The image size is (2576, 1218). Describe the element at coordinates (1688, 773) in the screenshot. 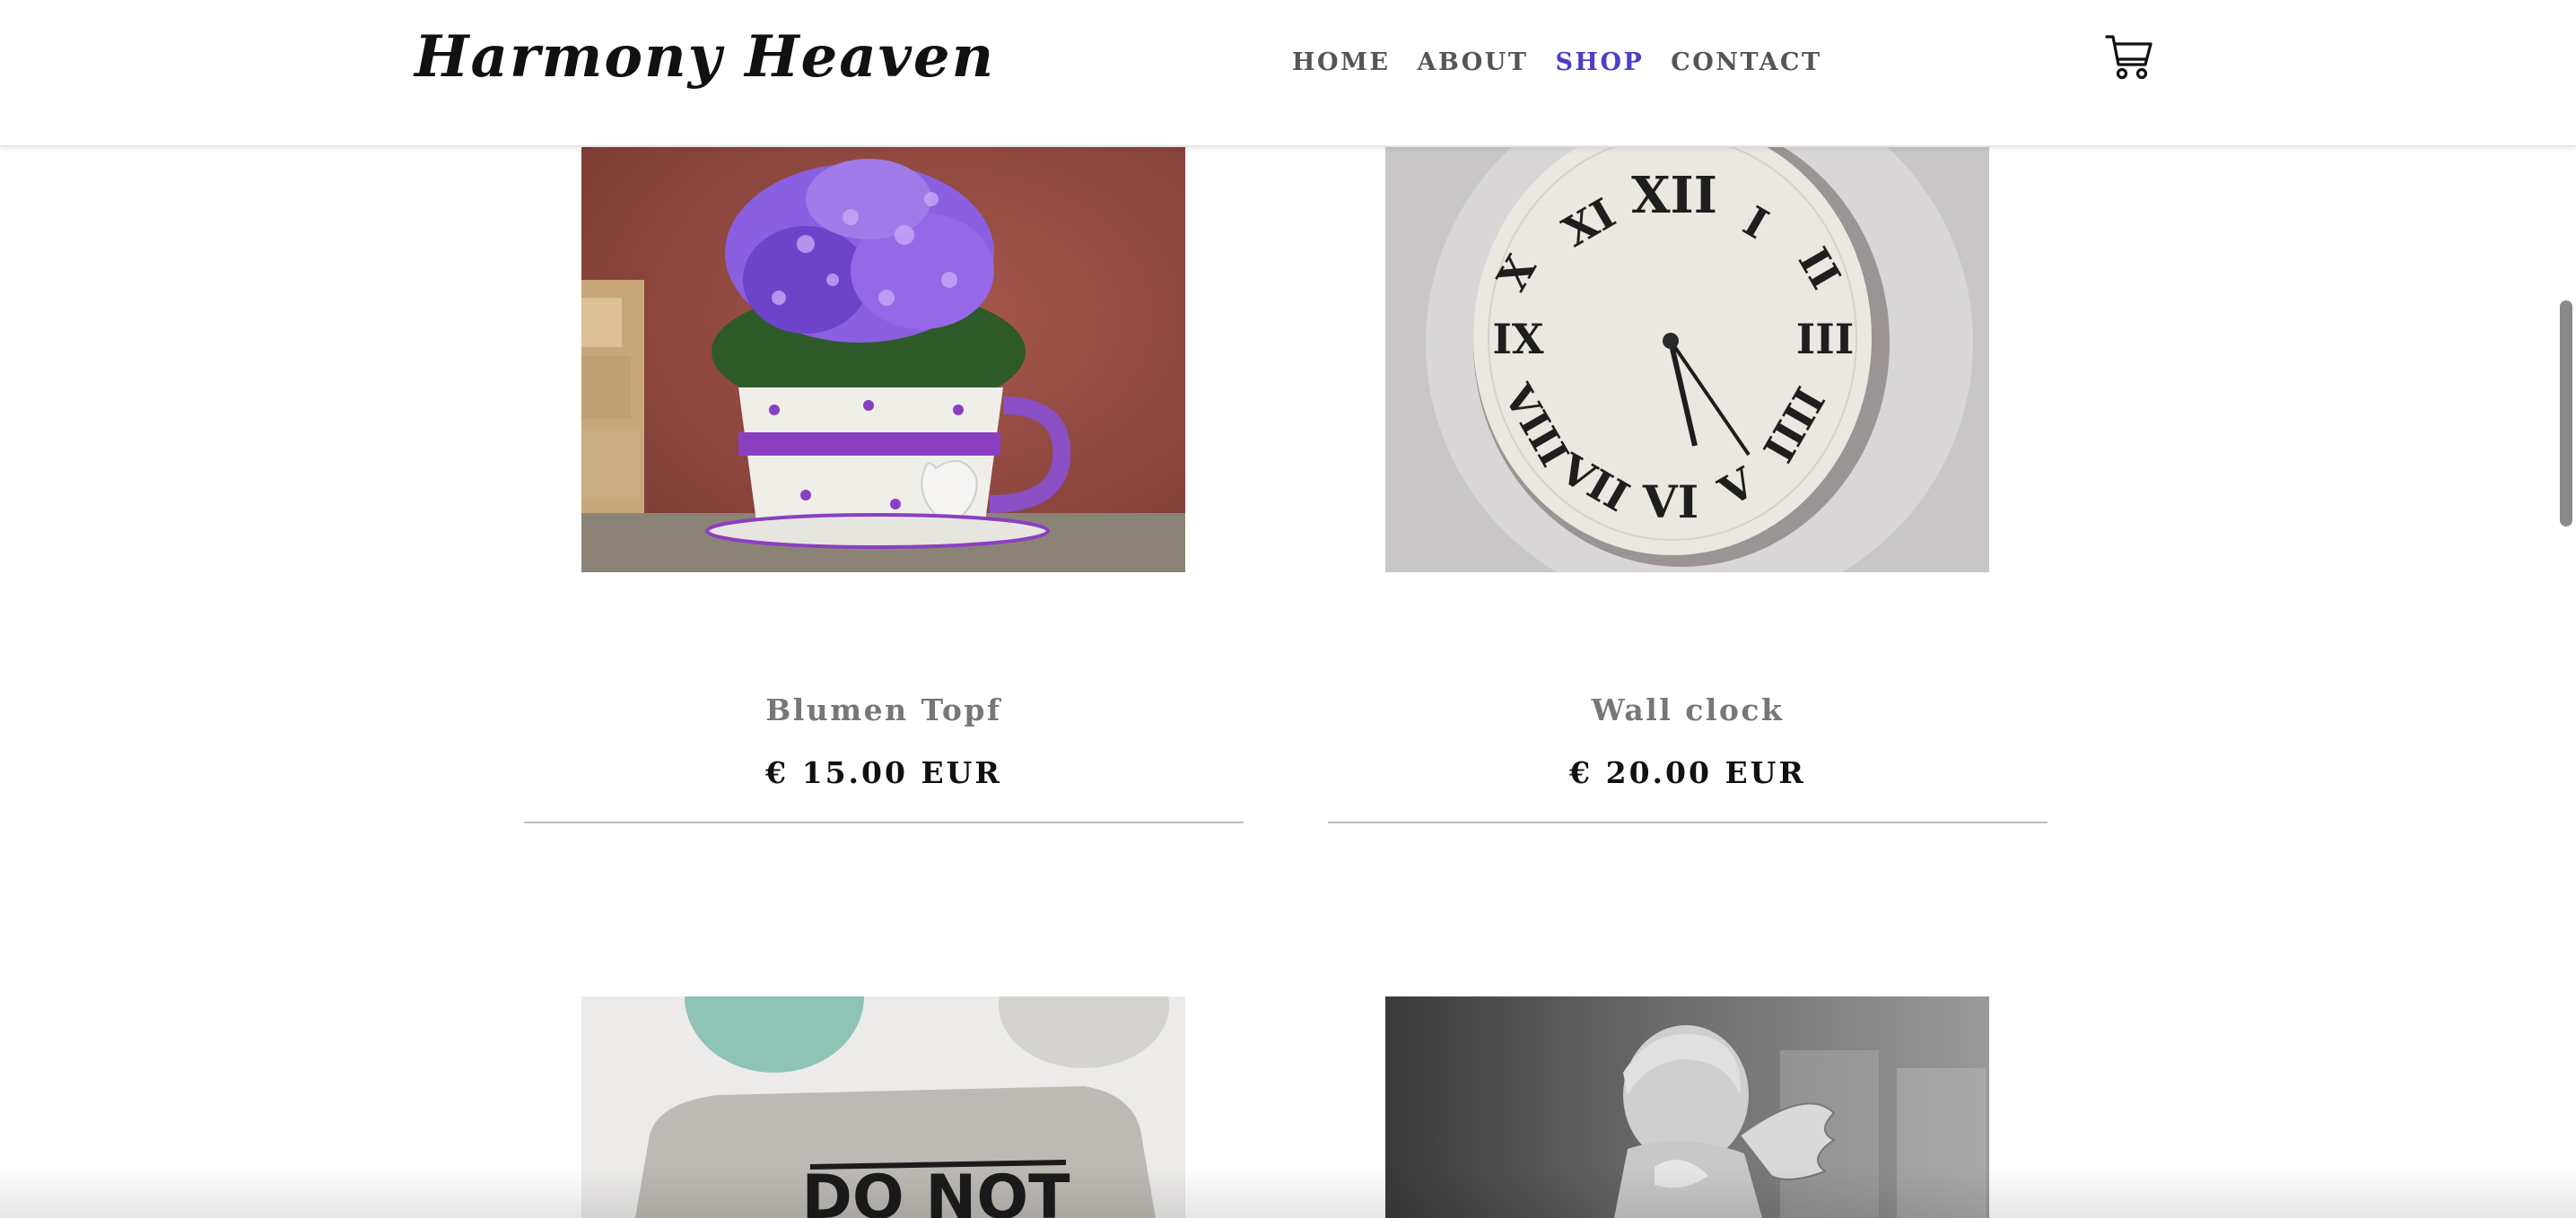

I see `product-price: € 20.00 EUR` at that location.